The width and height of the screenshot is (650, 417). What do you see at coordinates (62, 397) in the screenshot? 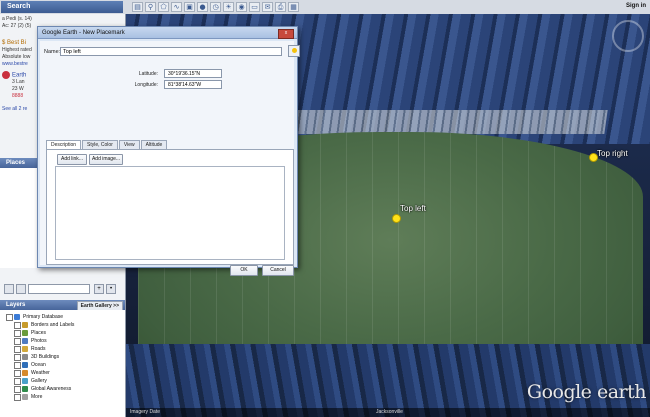
I see `layer-item: More` at bounding box center [62, 397].